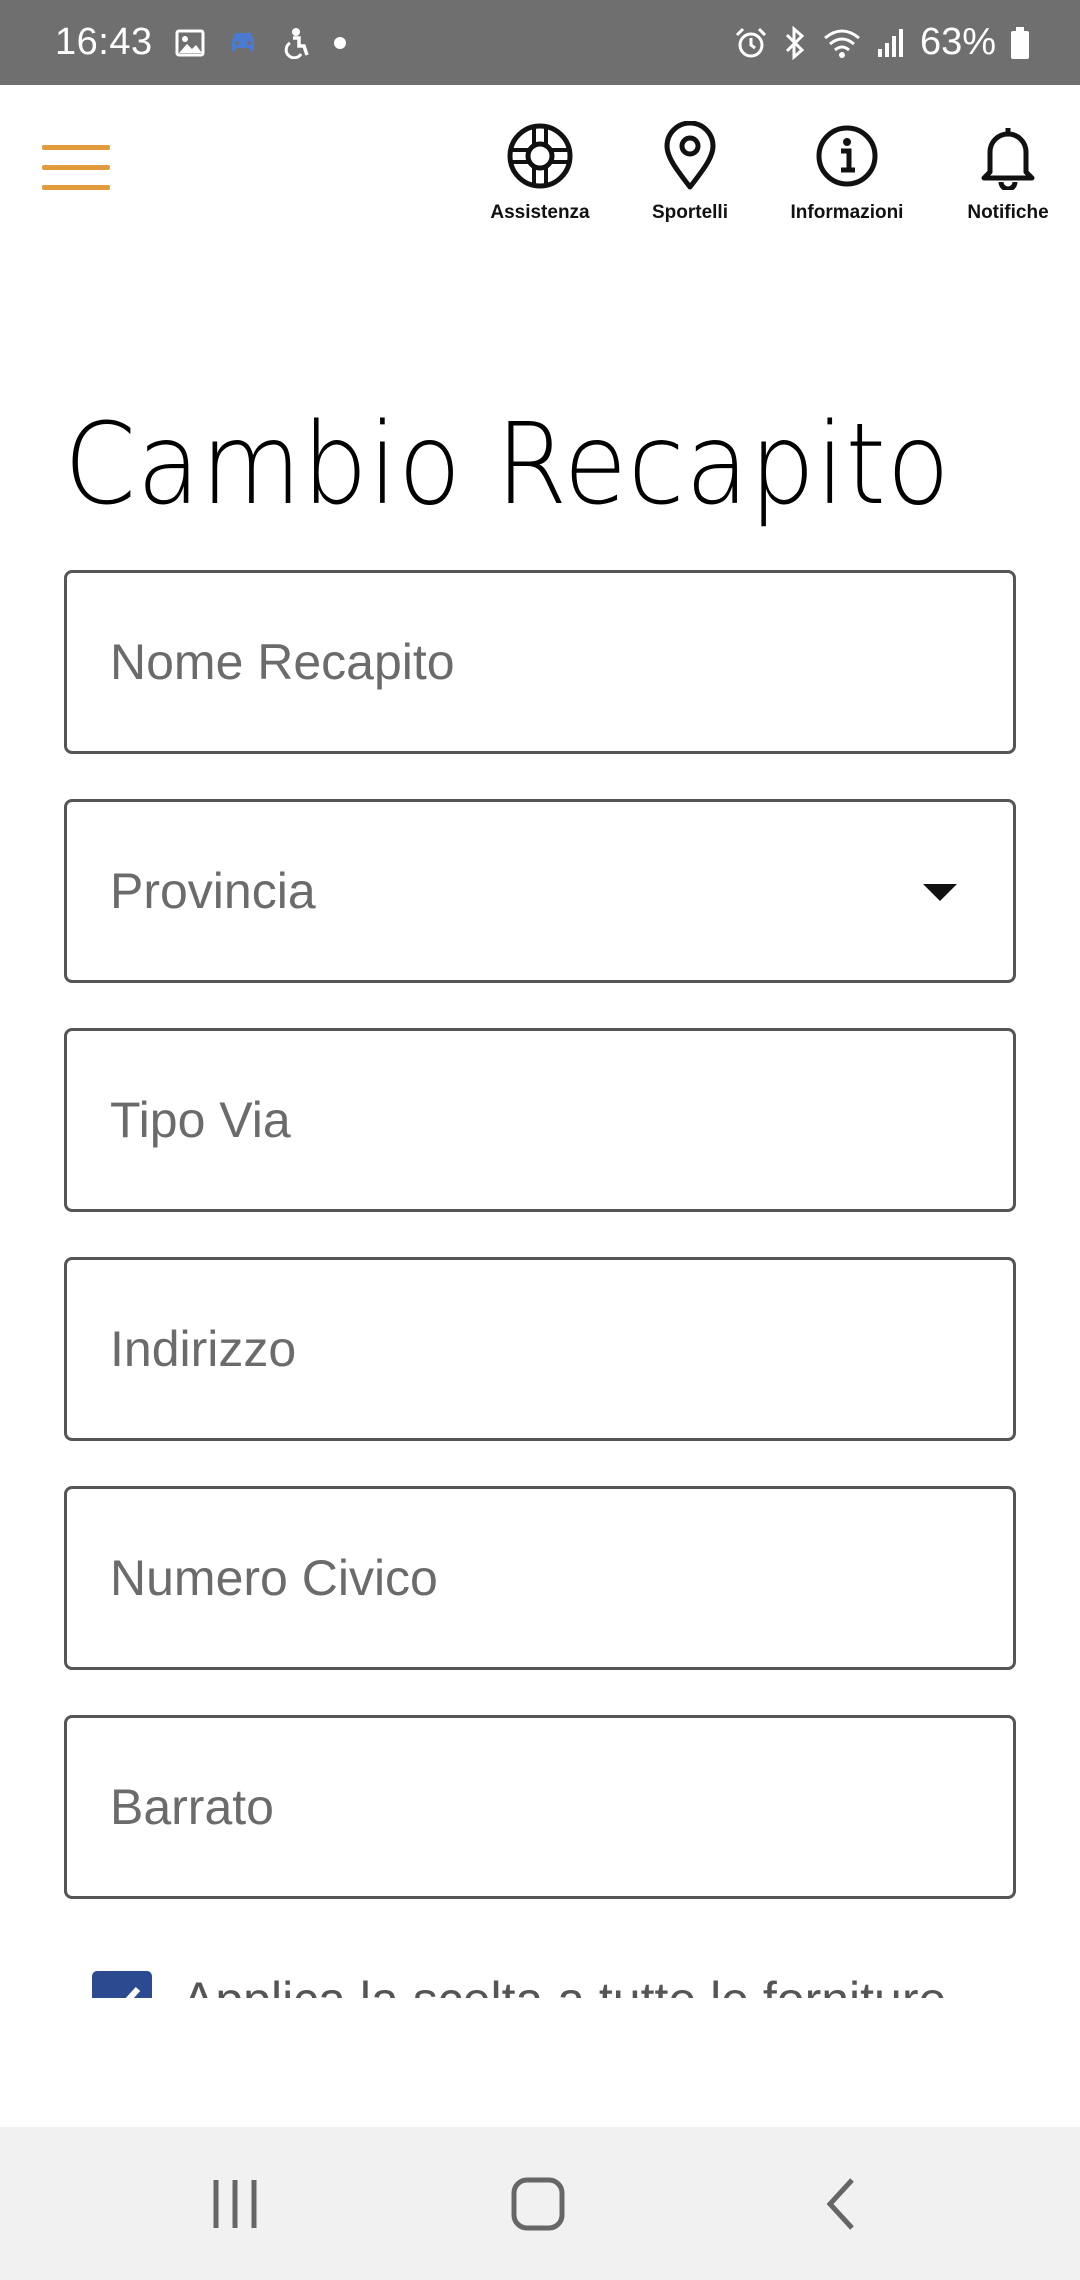 This screenshot has height=2280, width=1080. Describe the element at coordinates (540, 156) in the screenshot. I see `lifebuoy-icon` at that location.